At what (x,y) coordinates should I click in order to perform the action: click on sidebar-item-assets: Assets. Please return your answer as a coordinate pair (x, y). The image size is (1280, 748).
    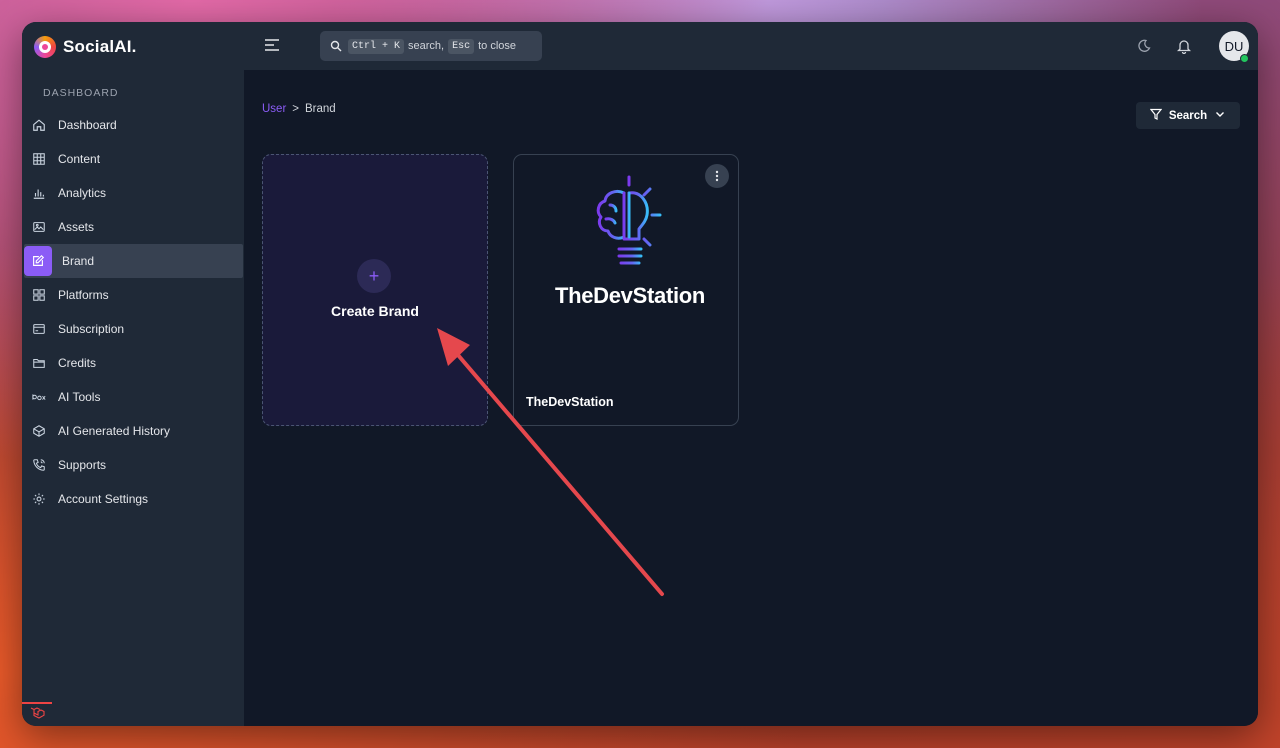
    Looking at the image, I should click on (133, 227).